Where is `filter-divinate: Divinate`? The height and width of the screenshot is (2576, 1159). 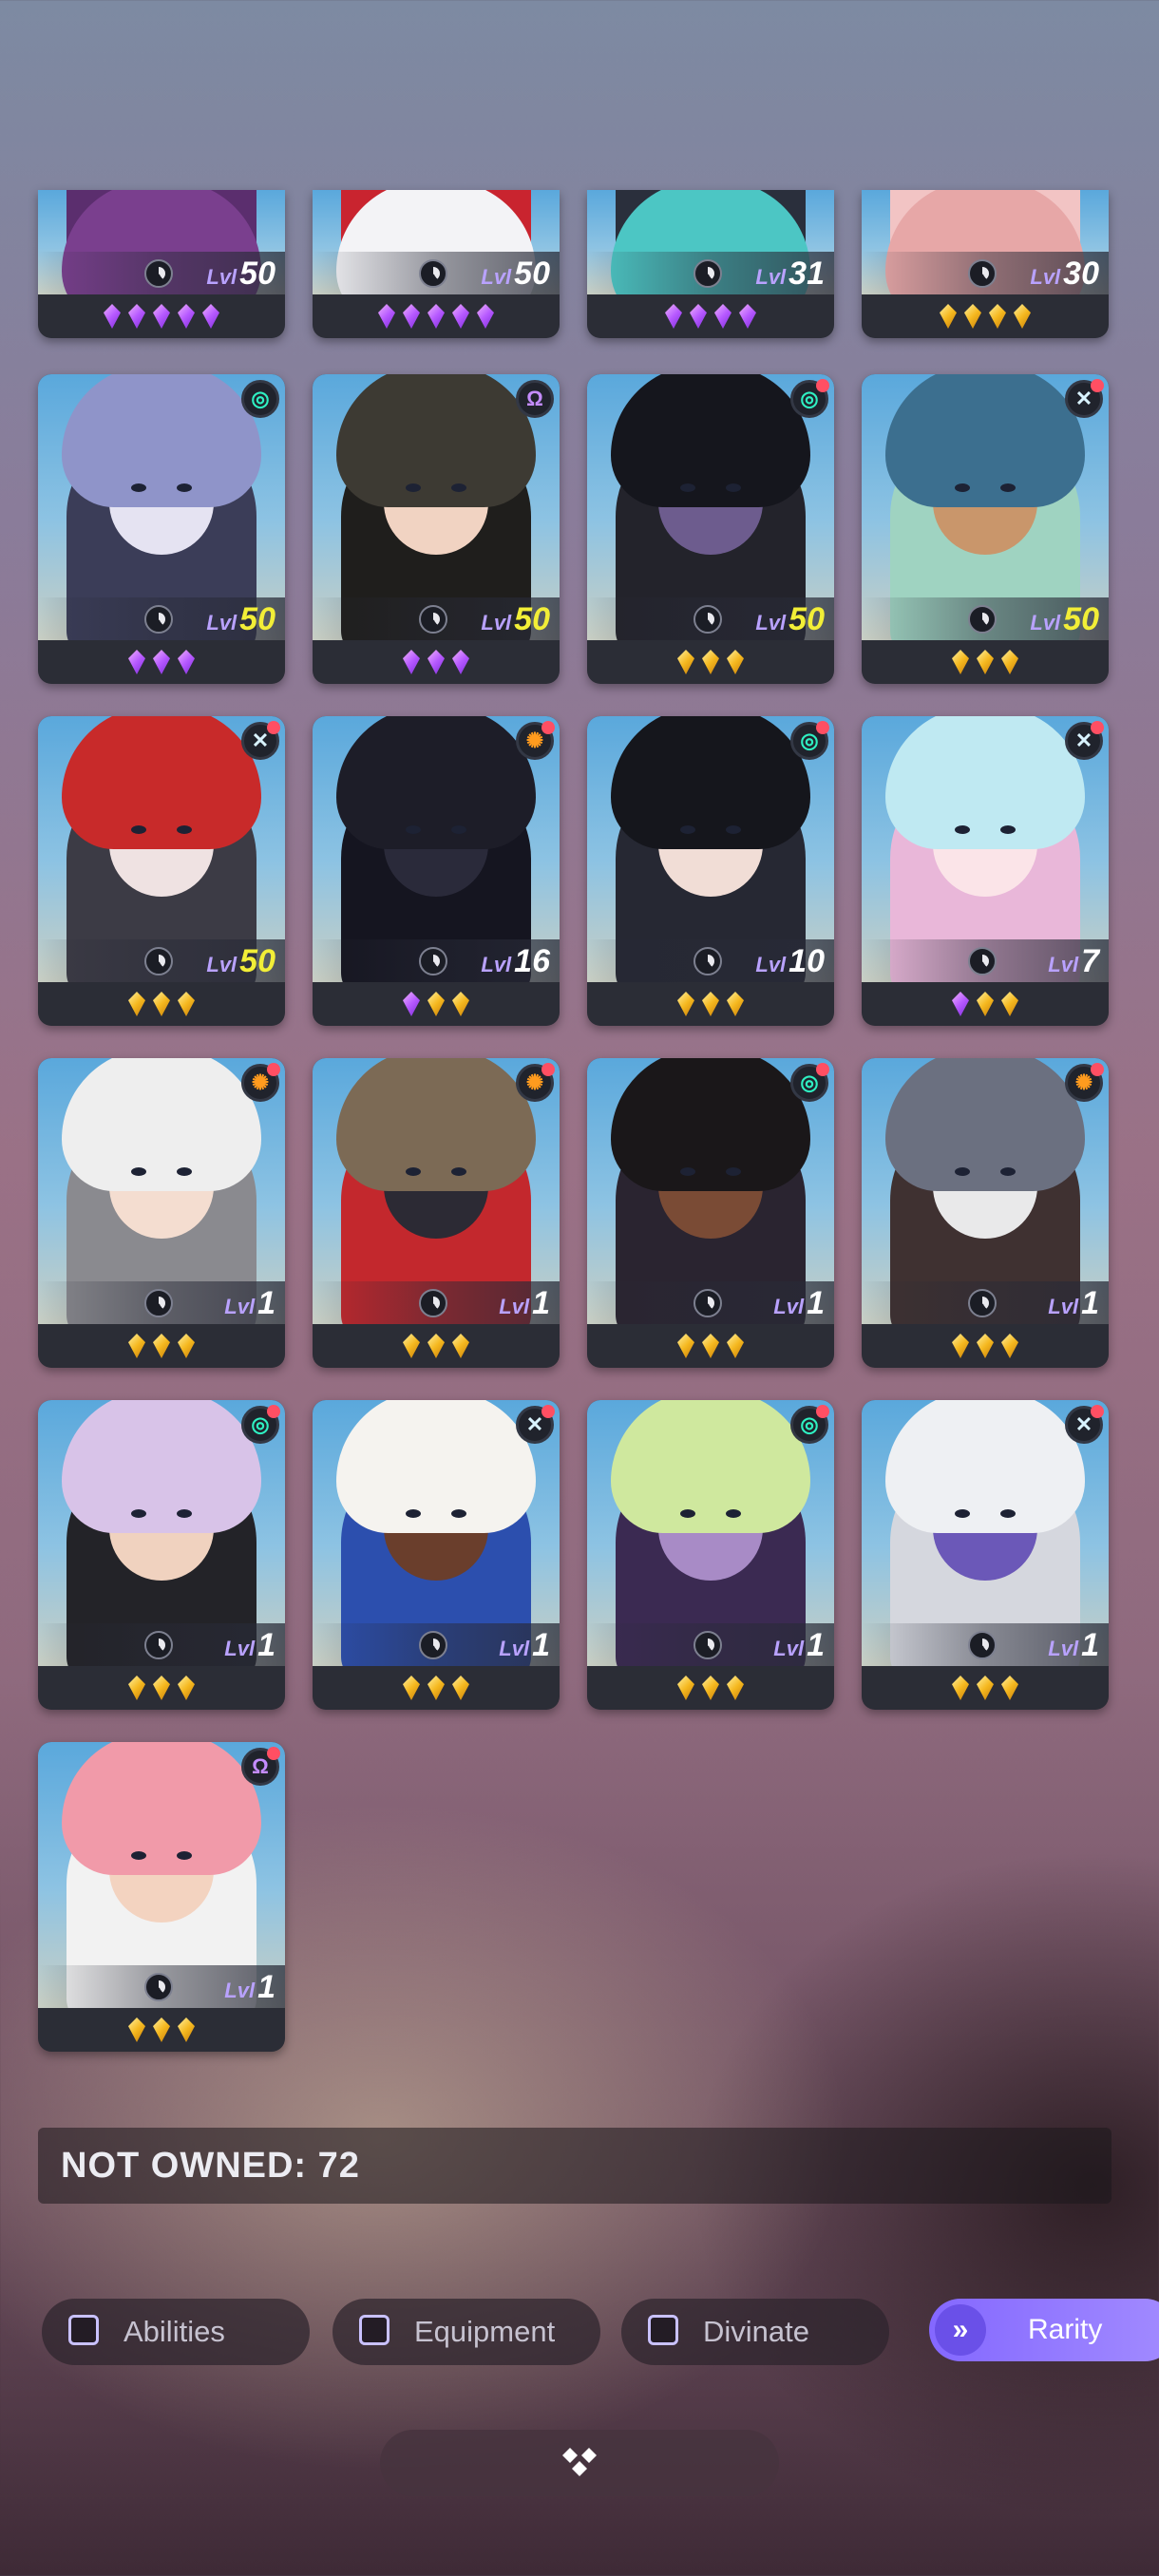 filter-divinate: Divinate is located at coordinates (755, 2332).